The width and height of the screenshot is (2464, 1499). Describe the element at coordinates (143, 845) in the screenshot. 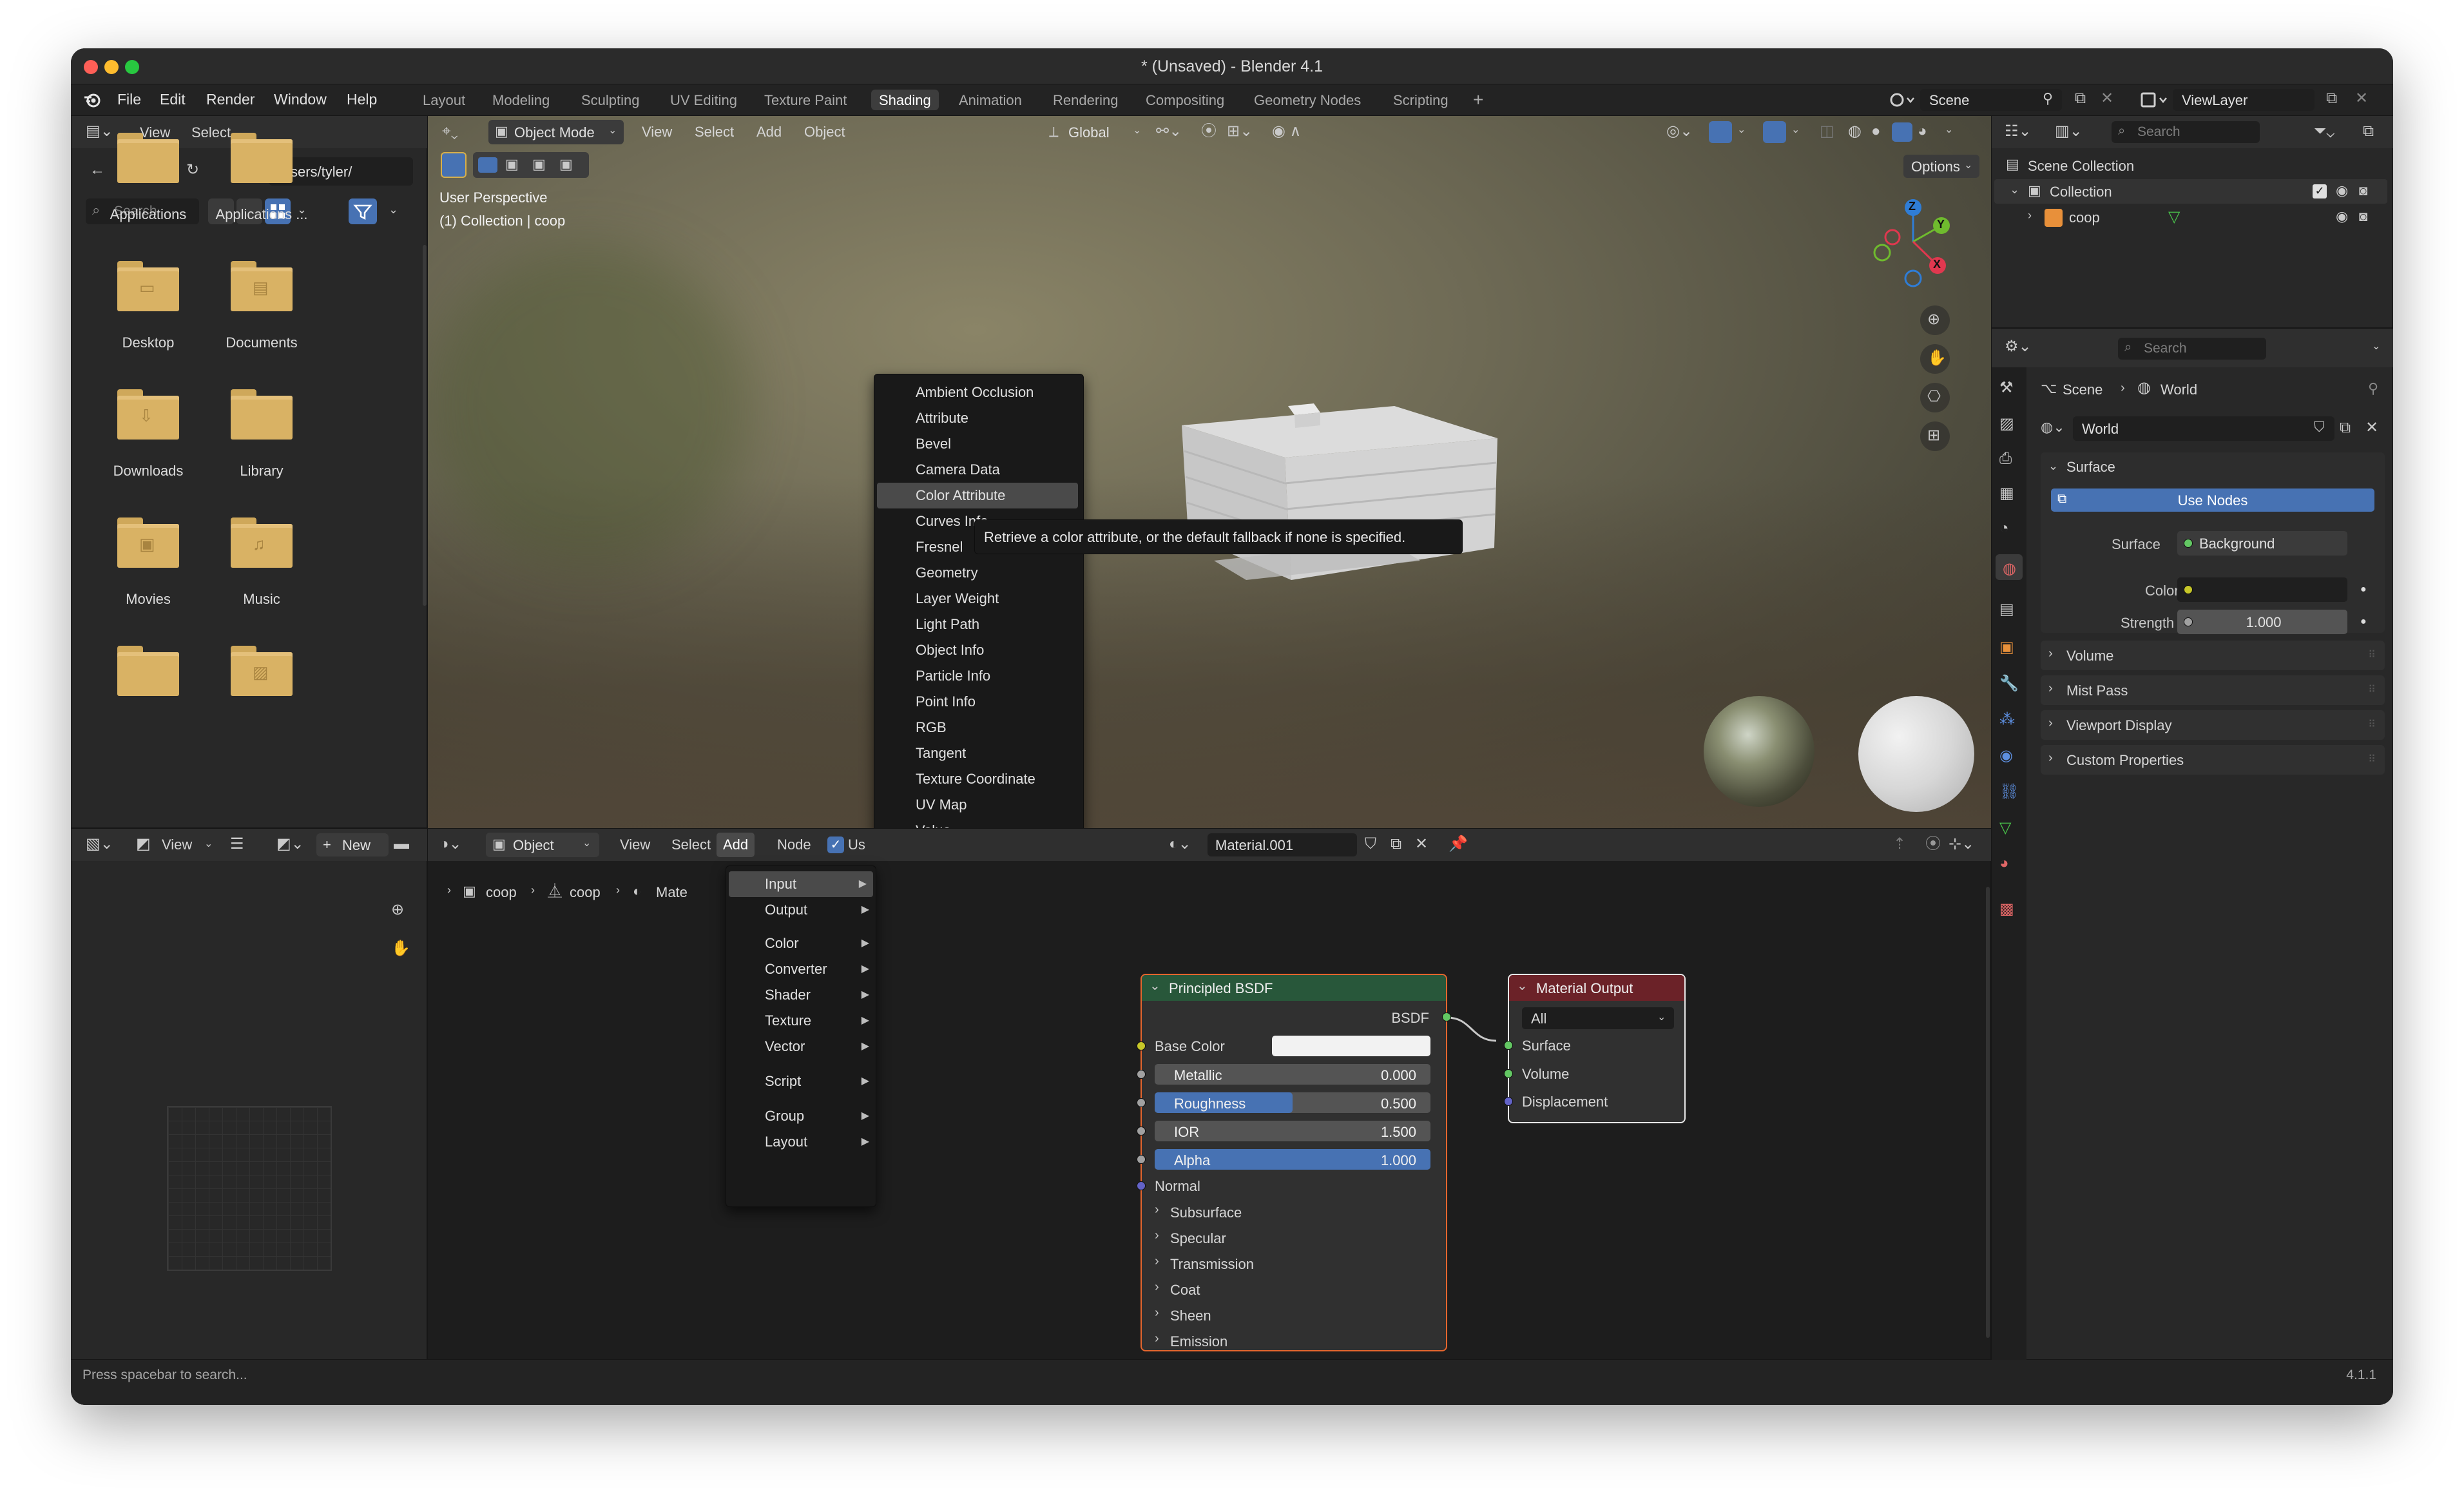

I see `image-view-mode-icon: ◩` at that location.